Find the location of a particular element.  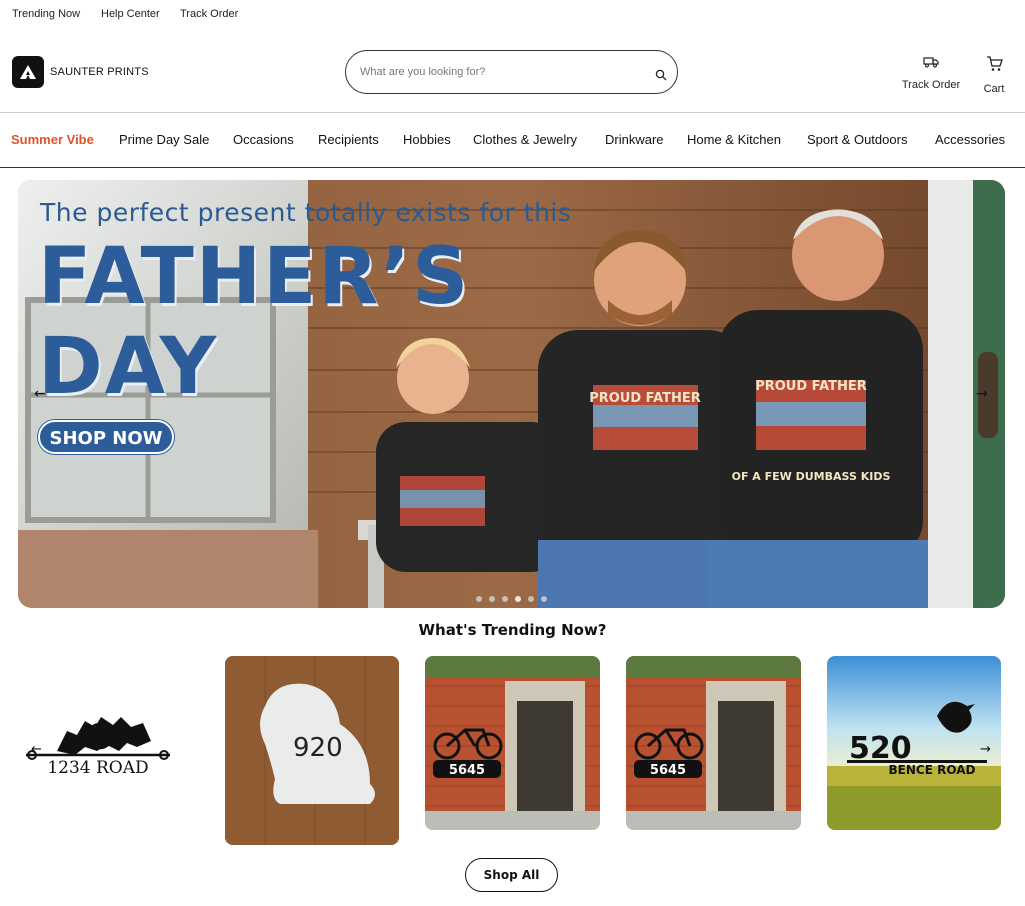

nav-item-occasions: Occasions is located at coordinates (263, 139).